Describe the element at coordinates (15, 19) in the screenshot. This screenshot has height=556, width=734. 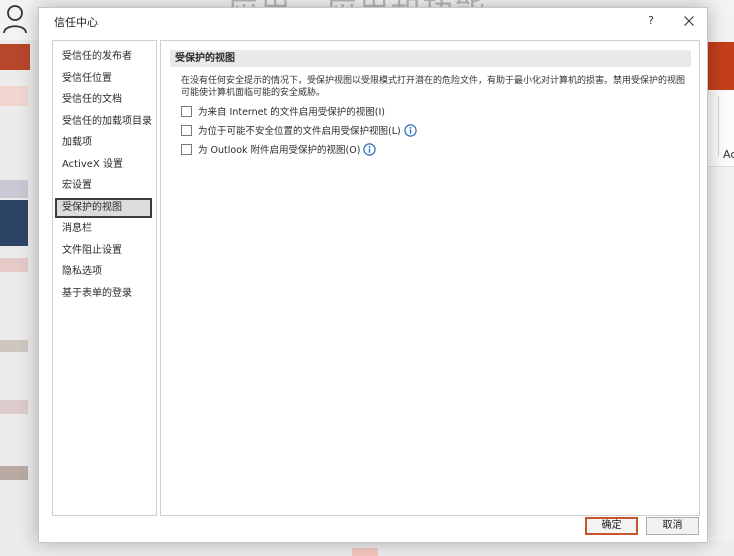
I see `user-account-icon` at that location.